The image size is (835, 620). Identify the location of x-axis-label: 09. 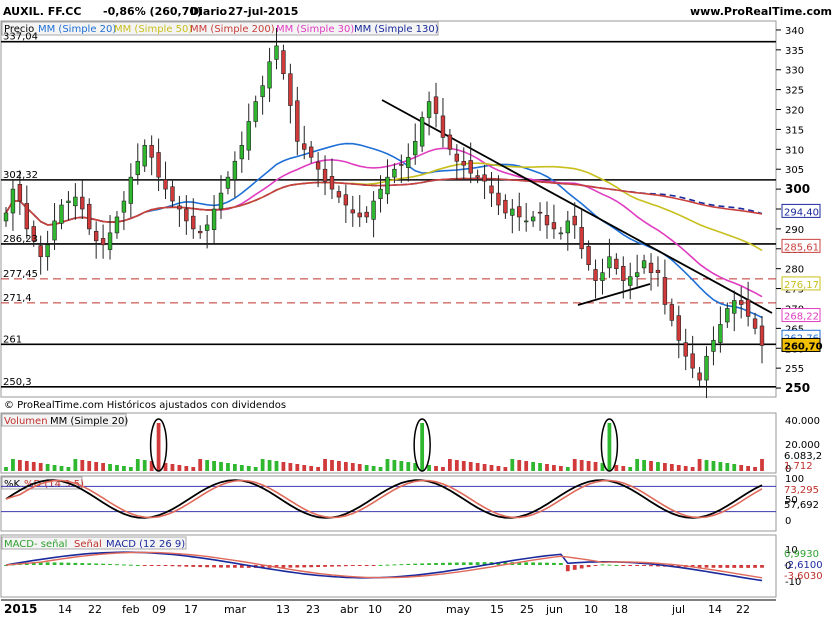
(159, 609).